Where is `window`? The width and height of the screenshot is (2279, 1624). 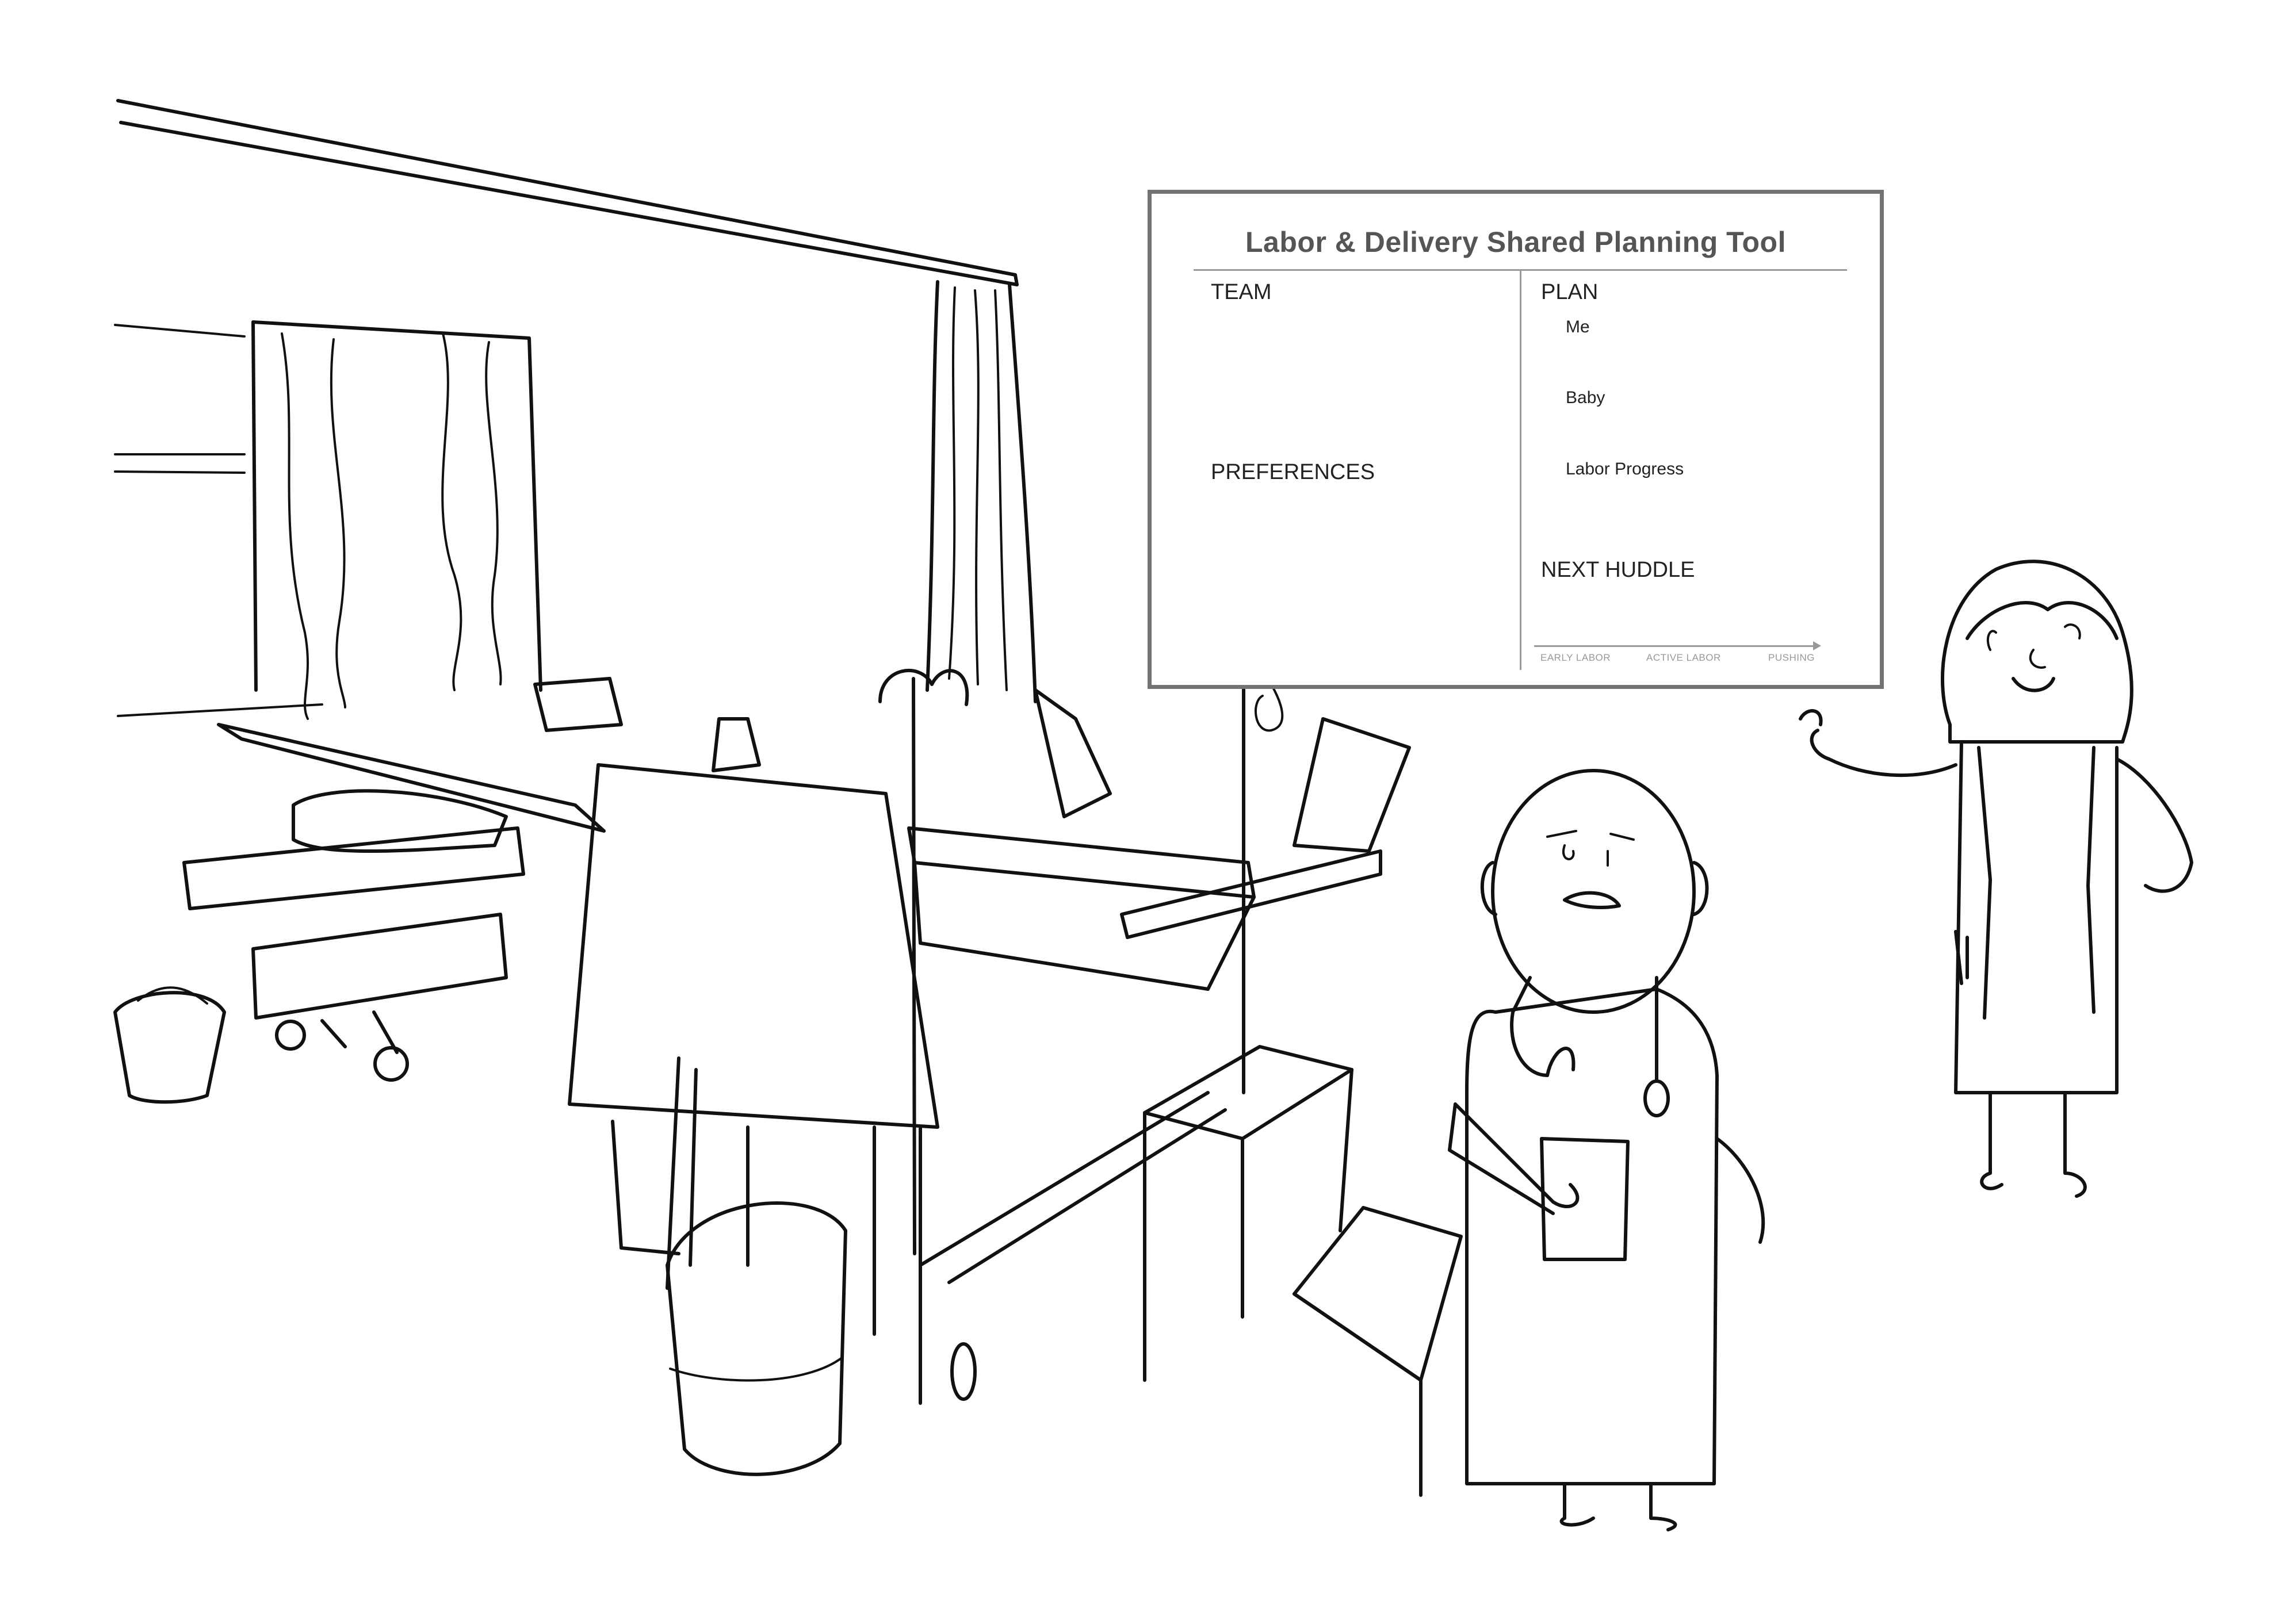 window is located at coordinates (218, 520).